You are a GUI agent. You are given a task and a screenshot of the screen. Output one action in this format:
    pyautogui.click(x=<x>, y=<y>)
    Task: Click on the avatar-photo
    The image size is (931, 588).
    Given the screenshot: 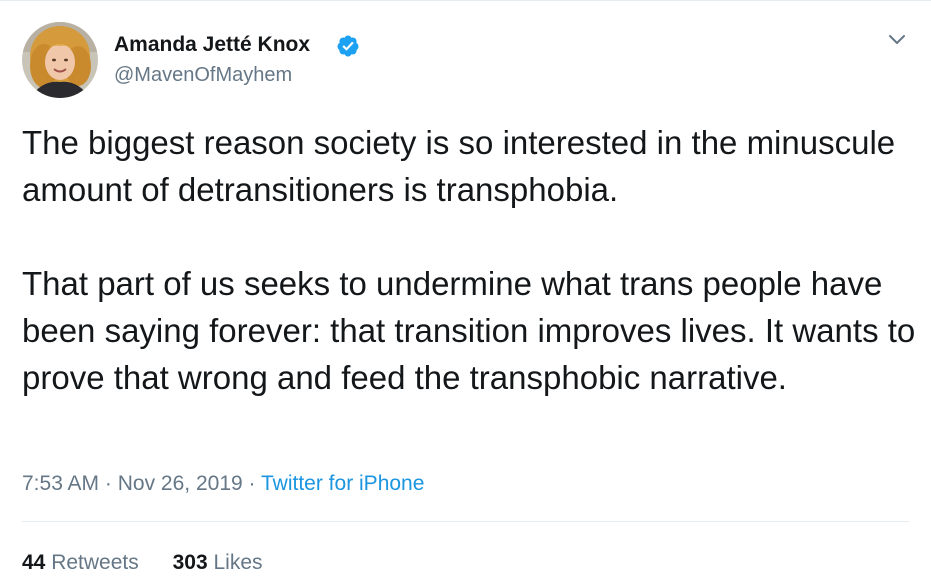 What is the action you would take?
    pyautogui.click(x=60, y=60)
    